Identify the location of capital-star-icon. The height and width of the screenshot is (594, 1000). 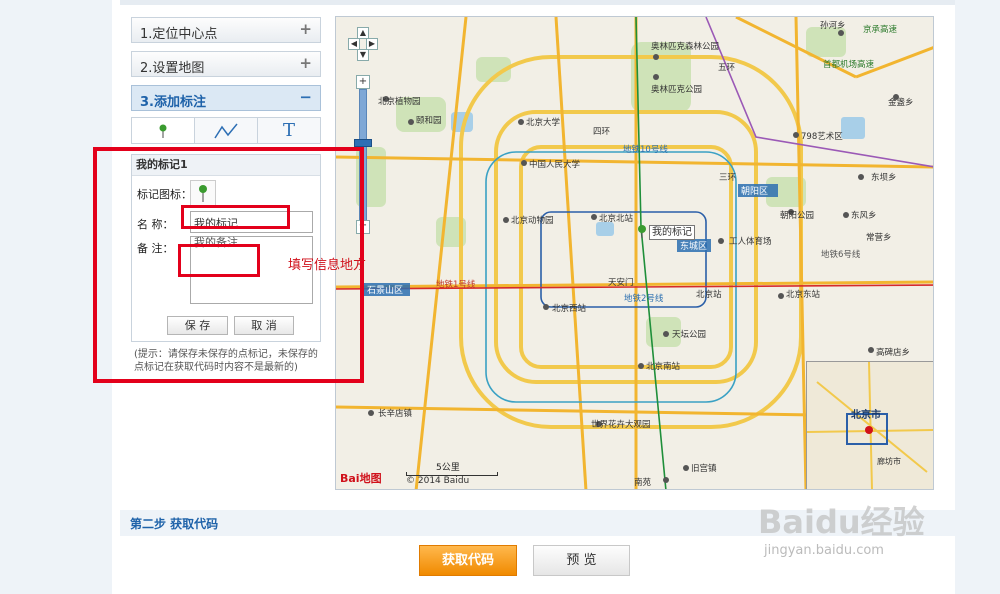
(869, 430).